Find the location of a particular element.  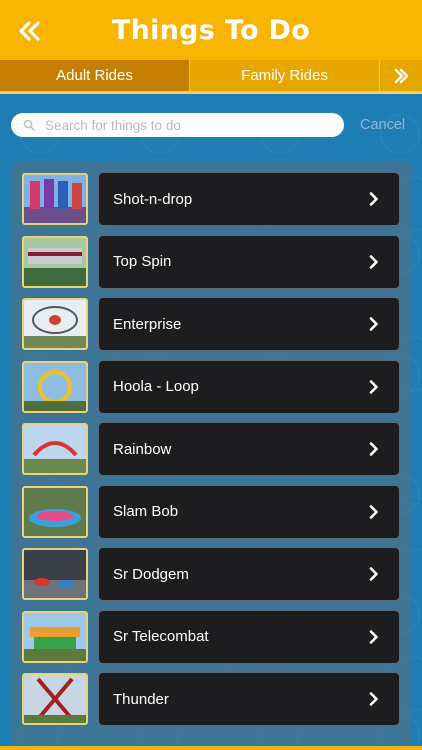

ride-item-button: Shot-n-drop is located at coordinates (249, 199).